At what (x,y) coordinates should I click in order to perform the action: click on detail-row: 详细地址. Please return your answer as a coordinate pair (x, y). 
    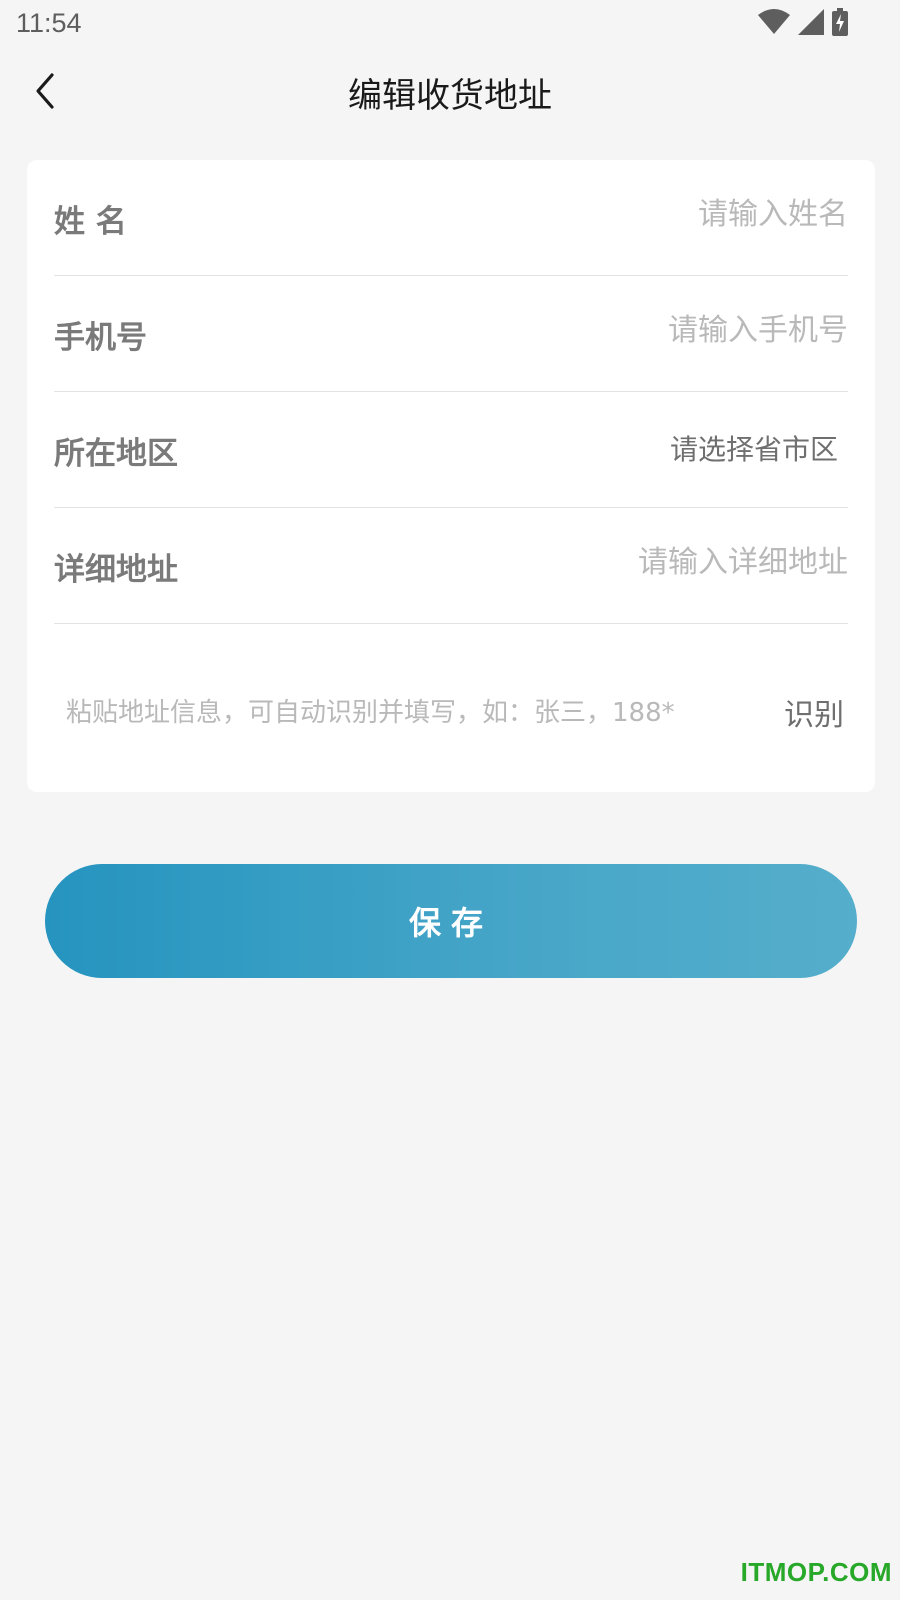
    Looking at the image, I should click on (451, 566).